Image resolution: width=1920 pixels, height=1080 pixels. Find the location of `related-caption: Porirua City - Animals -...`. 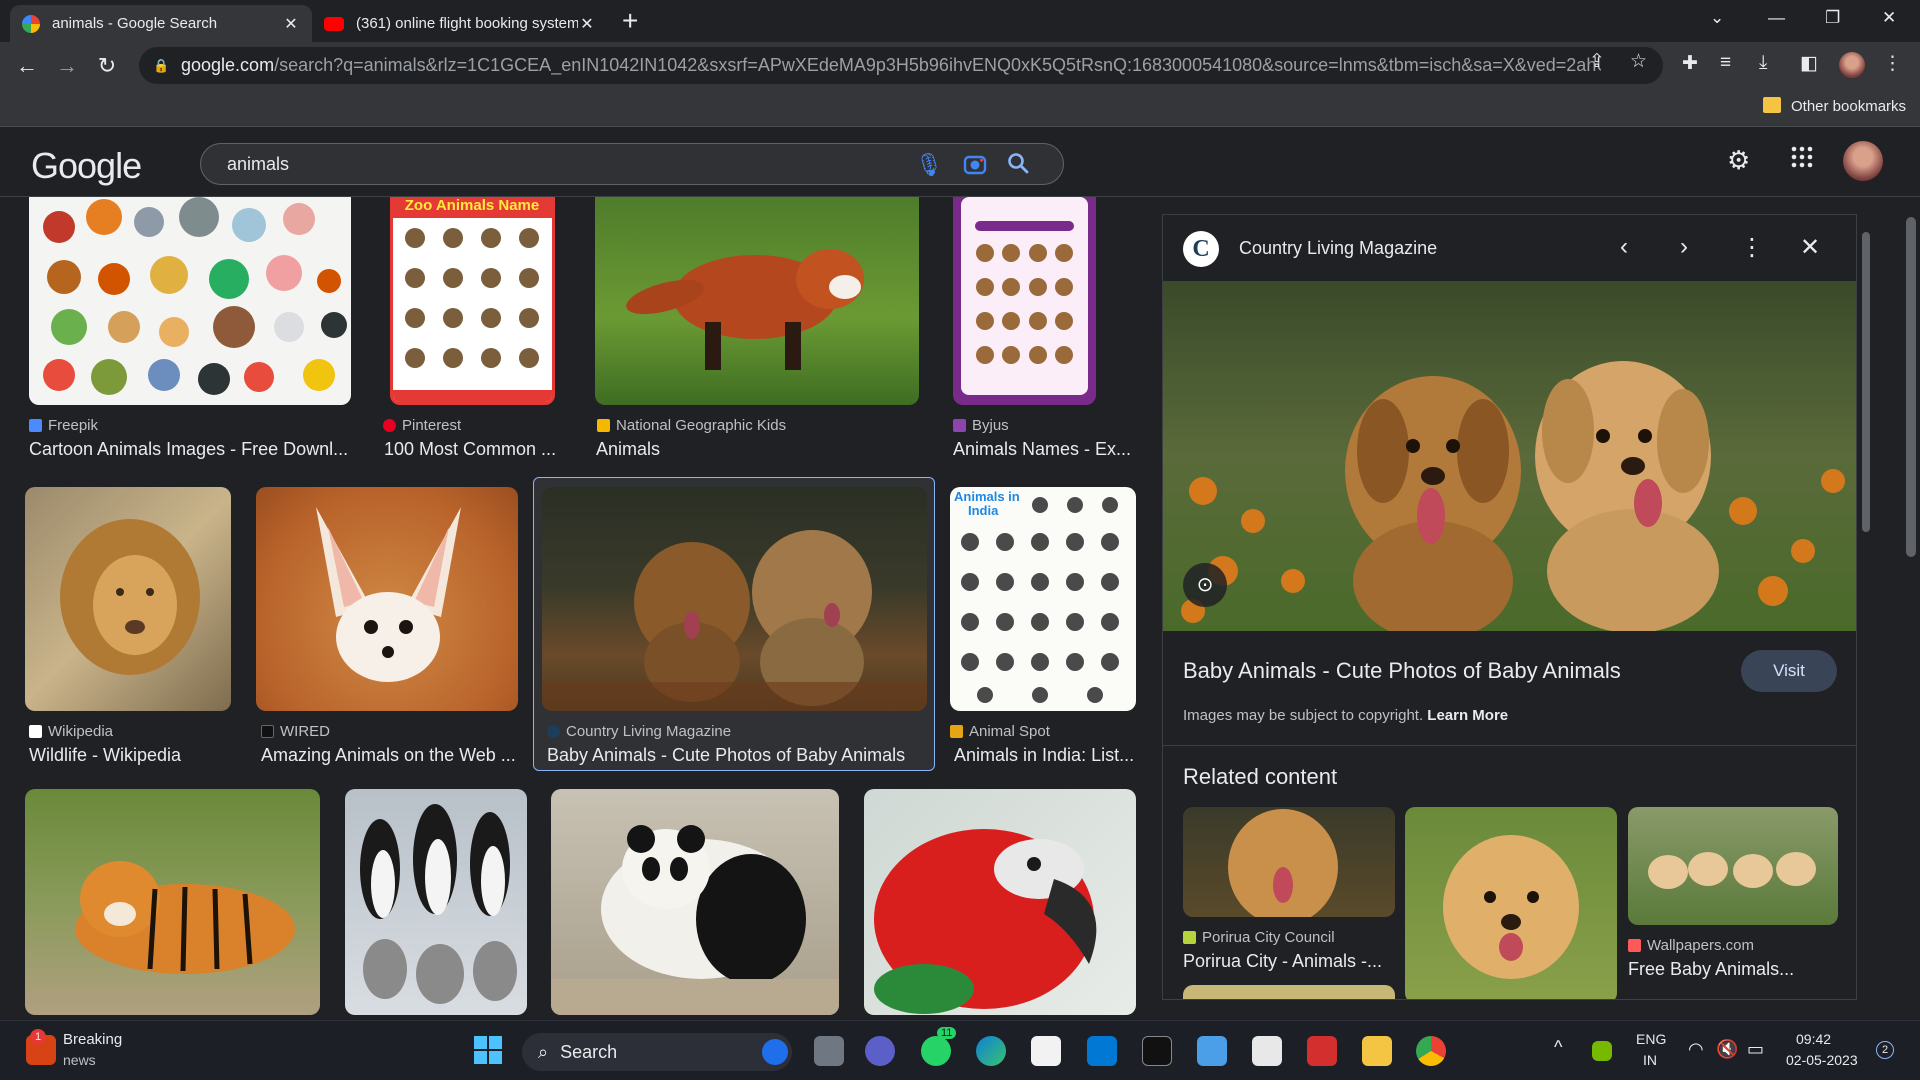

related-caption: Porirua City - Animals -... is located at coordinates (1282, 961).